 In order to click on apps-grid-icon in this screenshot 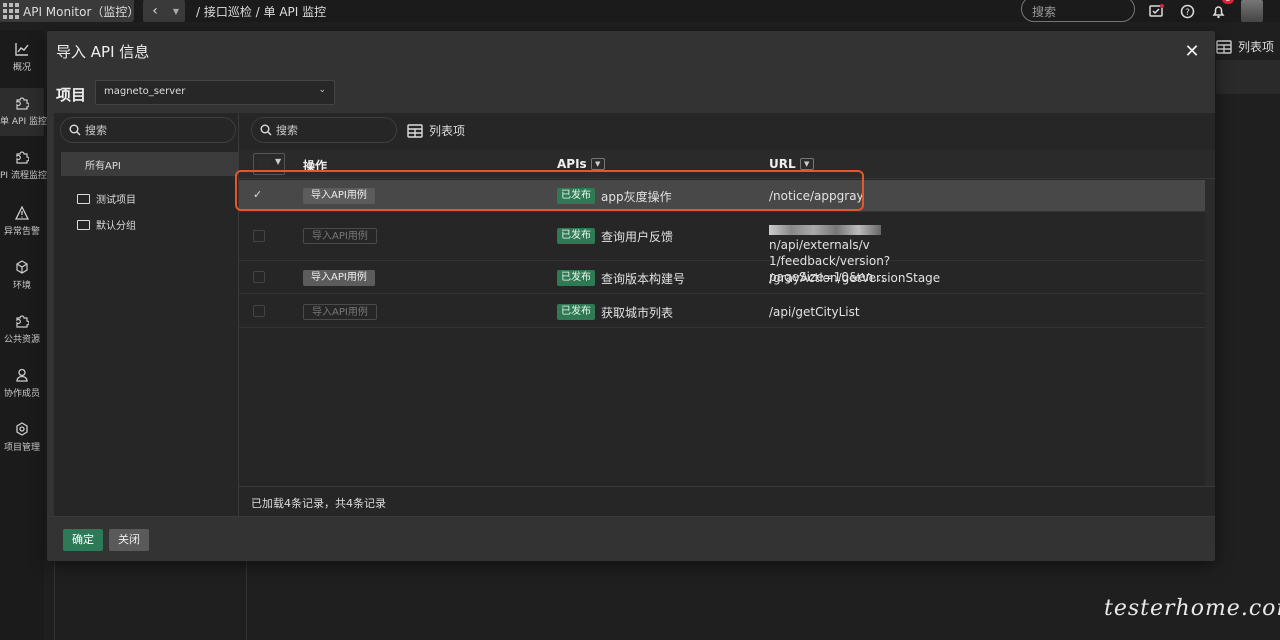, I will do `click(11, 11)`.